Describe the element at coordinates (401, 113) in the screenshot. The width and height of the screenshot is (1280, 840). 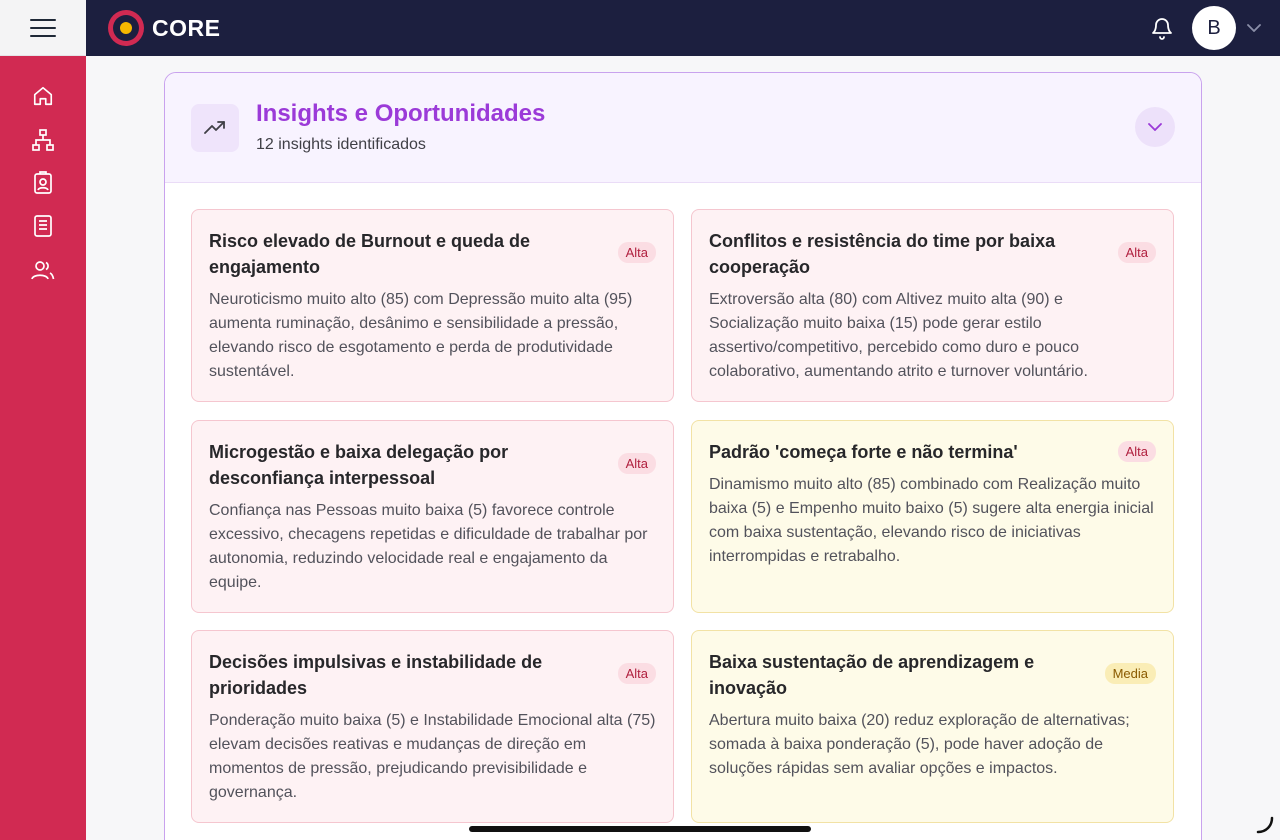
I see `insights-title: Insights e Oportunidades` at that location.